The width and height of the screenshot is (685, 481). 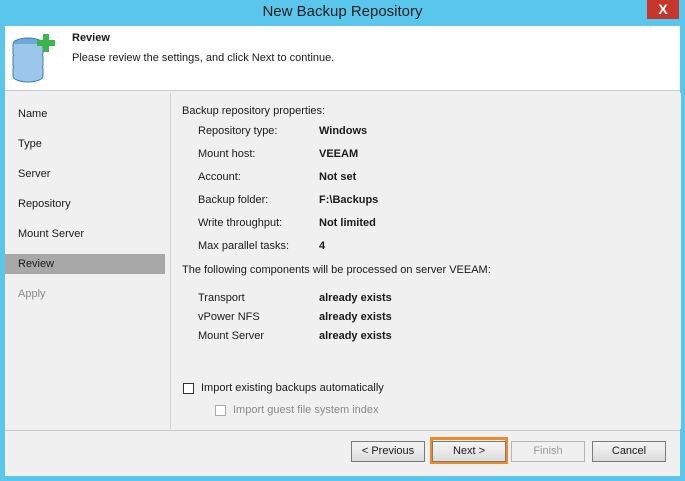 What do you see at coordinates (238, 131) in the screenshot?
I see `property-label: Repository type:` at bounding box center [238, 131].